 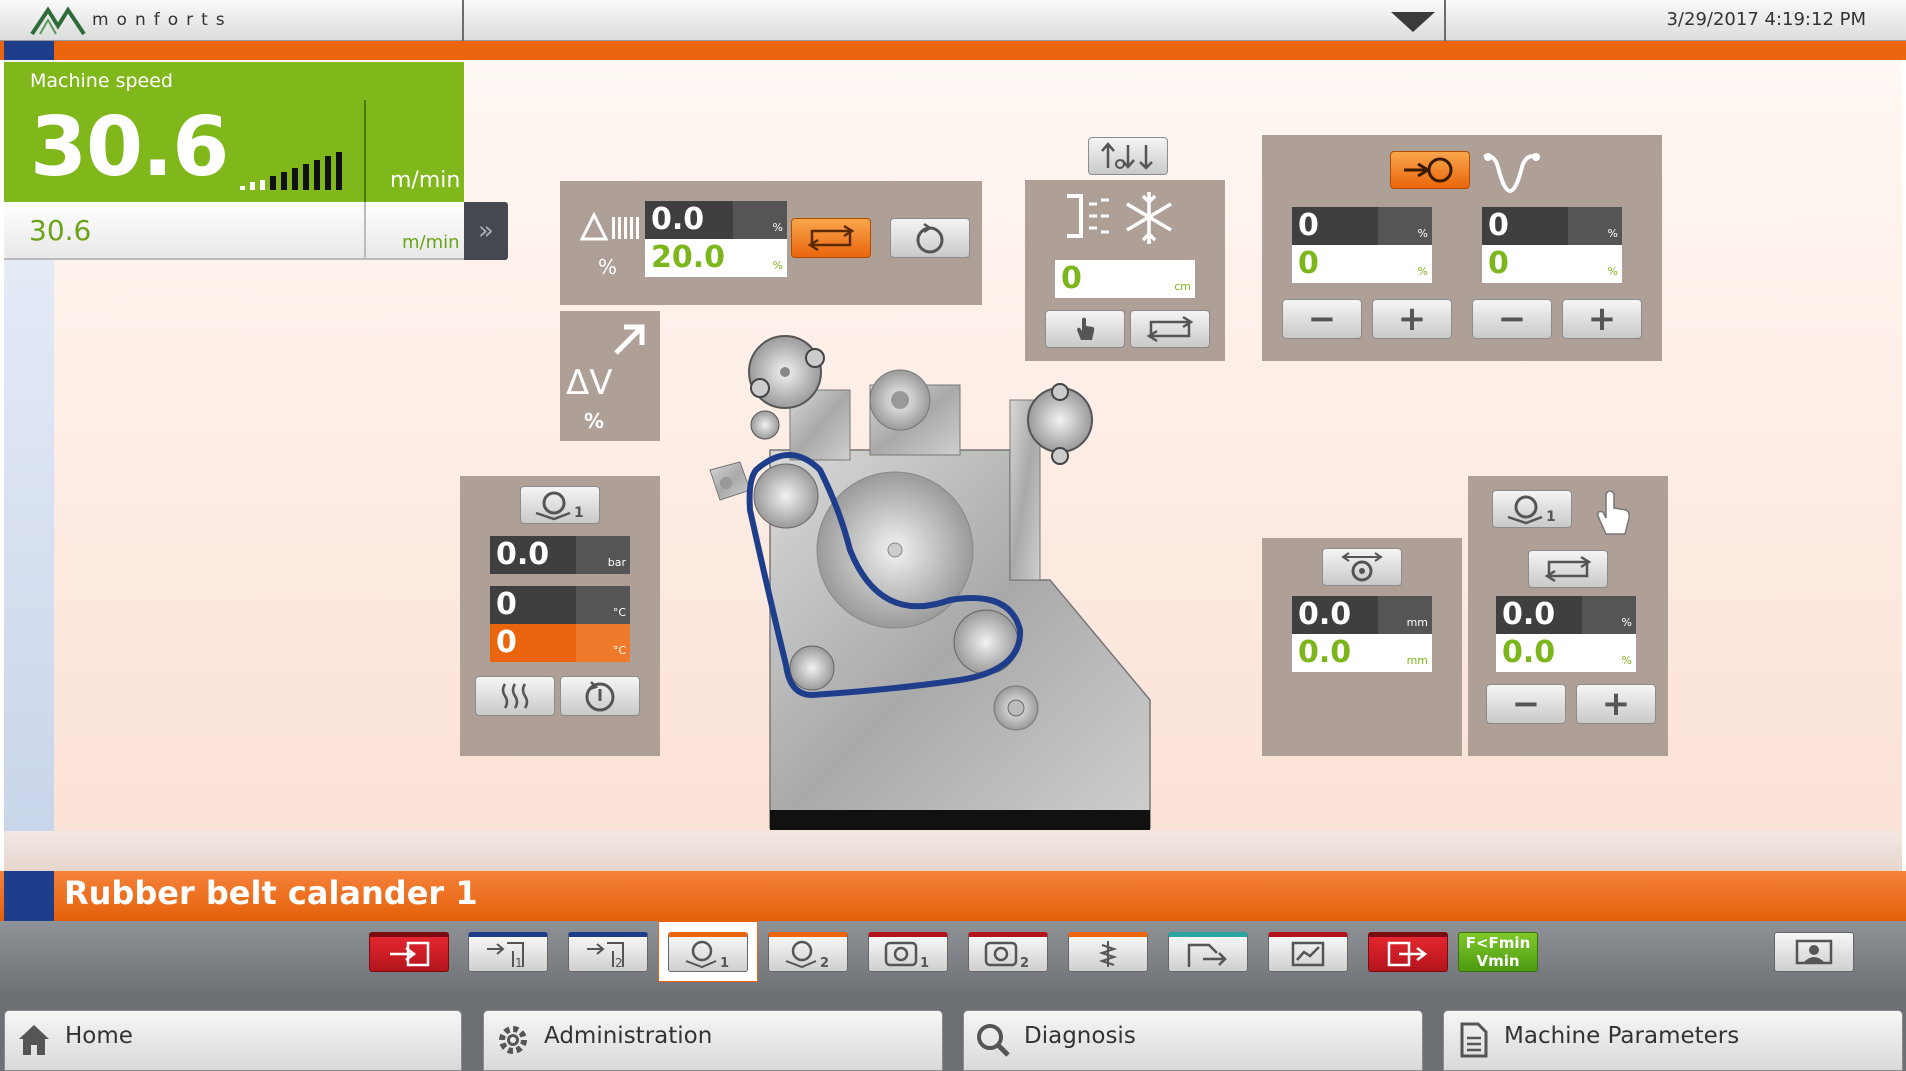 What do you see at coordinates (771, 243) in the screenshot?
I see `stretch-panel: % 0.0 % 20.0 %` at bounding box center [771, 243].